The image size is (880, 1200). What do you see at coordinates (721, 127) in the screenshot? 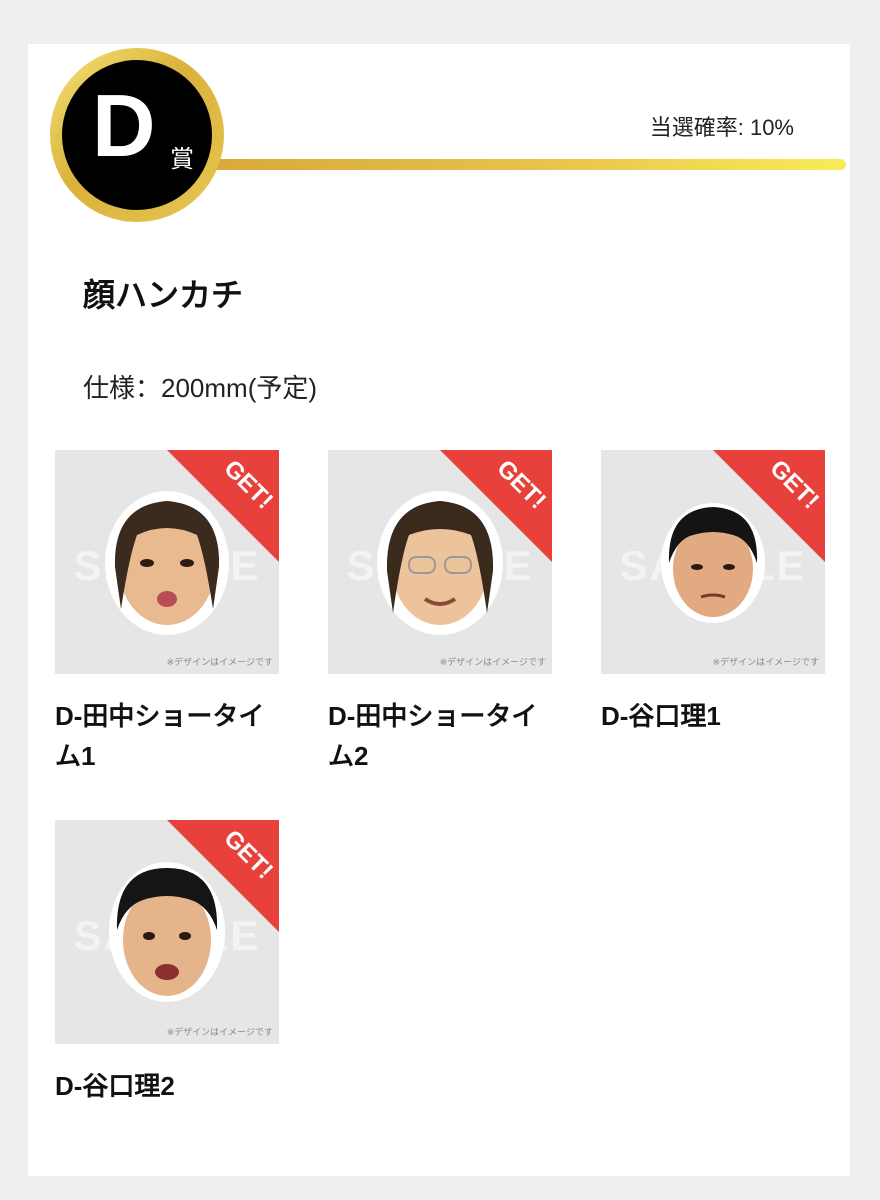
I see `win-rate-text: 当選確率: 10%` at bounding box center [721, 127].